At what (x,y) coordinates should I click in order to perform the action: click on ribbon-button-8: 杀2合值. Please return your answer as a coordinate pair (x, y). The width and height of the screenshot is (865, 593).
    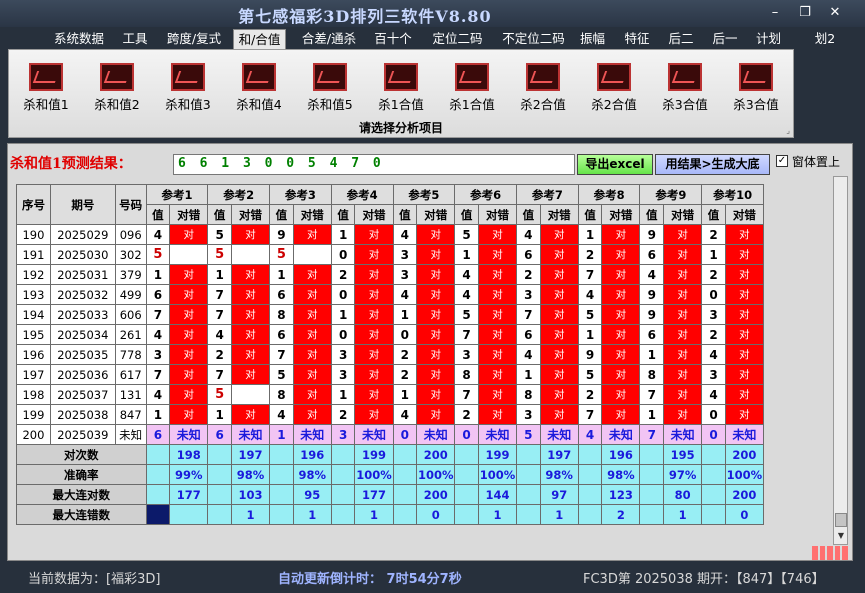
    Looking at the image, I should click on (614, 87).